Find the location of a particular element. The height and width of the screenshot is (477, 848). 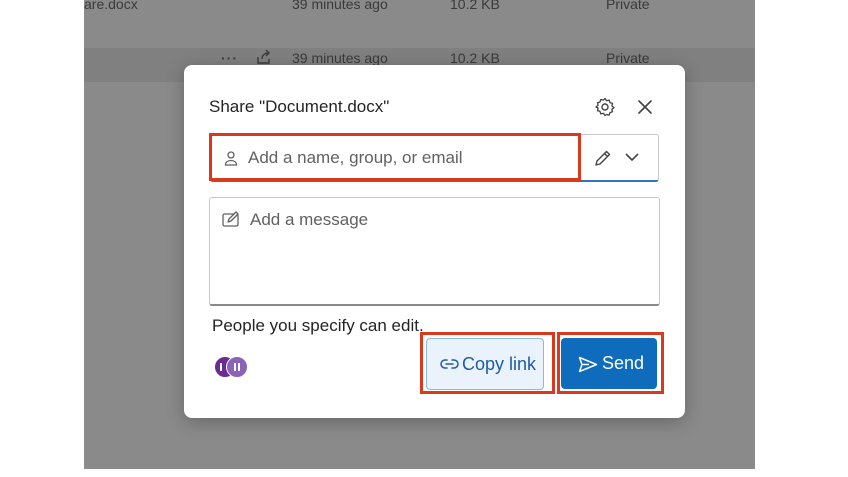

compose-icon is located at coordinates (230, 219).